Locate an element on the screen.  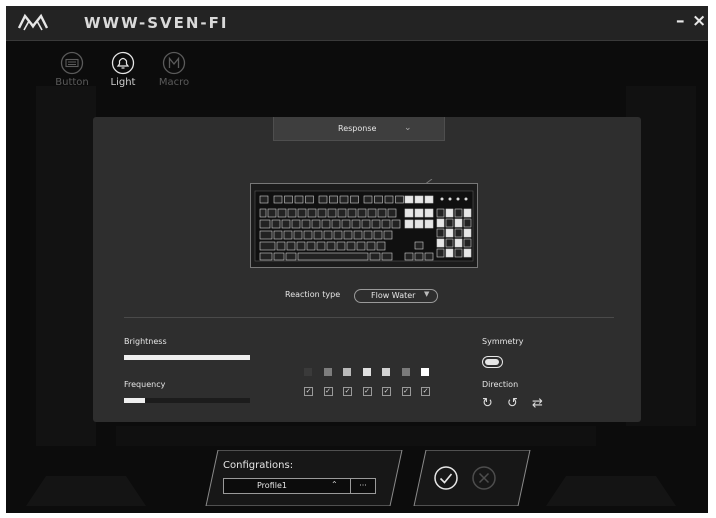
x-circle-icon is located at coordinates (484, 478).